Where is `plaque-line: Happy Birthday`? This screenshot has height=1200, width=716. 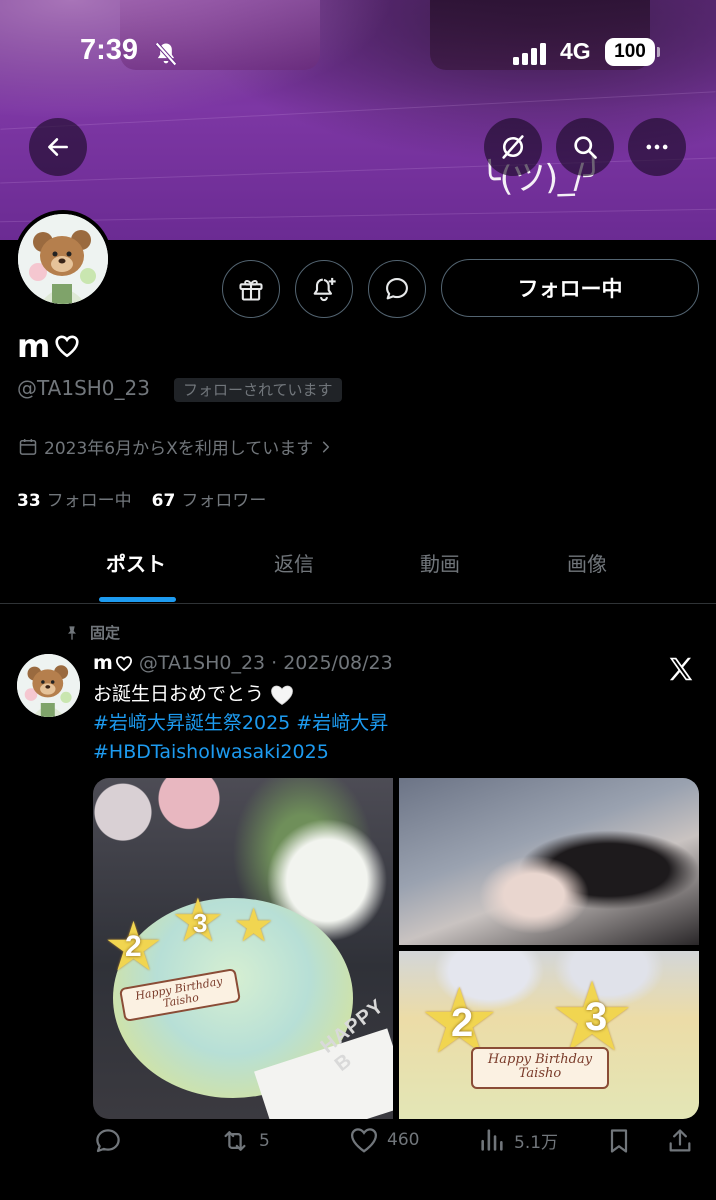 plaque-line: Happy Birthday is located at coordinates (540, 1059).